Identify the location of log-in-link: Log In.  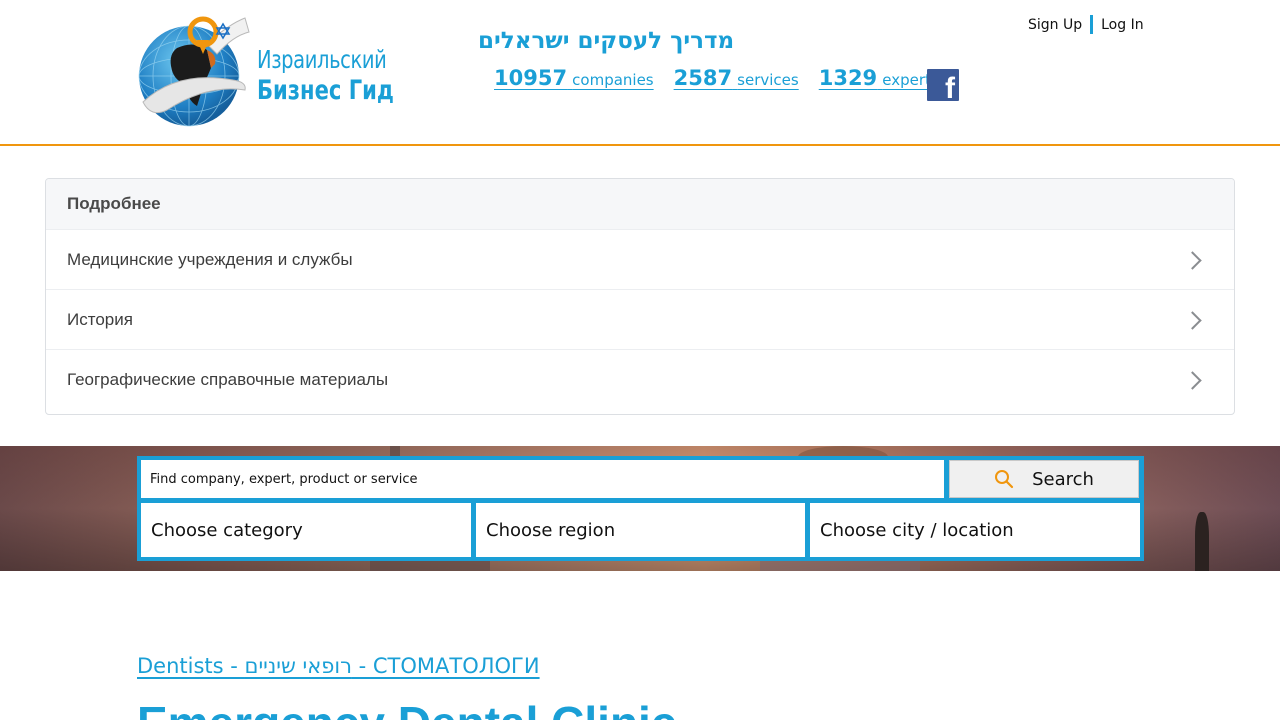
(1122, 25).